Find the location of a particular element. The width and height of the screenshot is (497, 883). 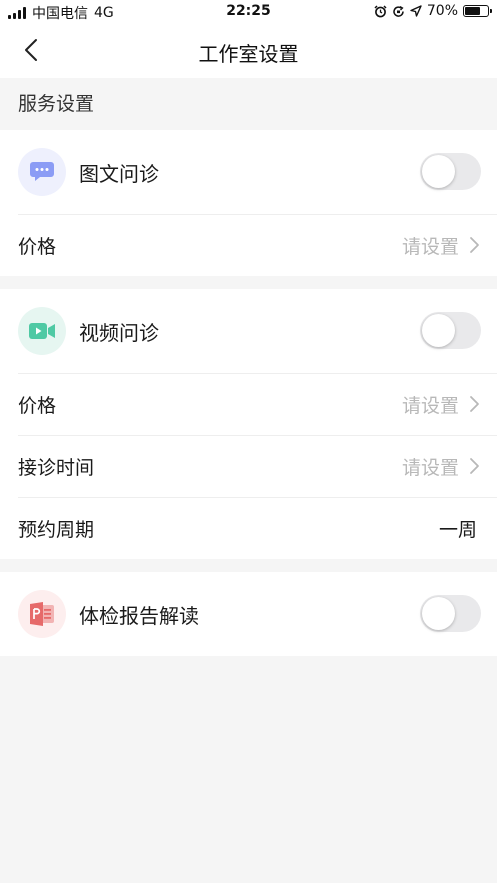

battery-icon is located at coordinates (477, 11).